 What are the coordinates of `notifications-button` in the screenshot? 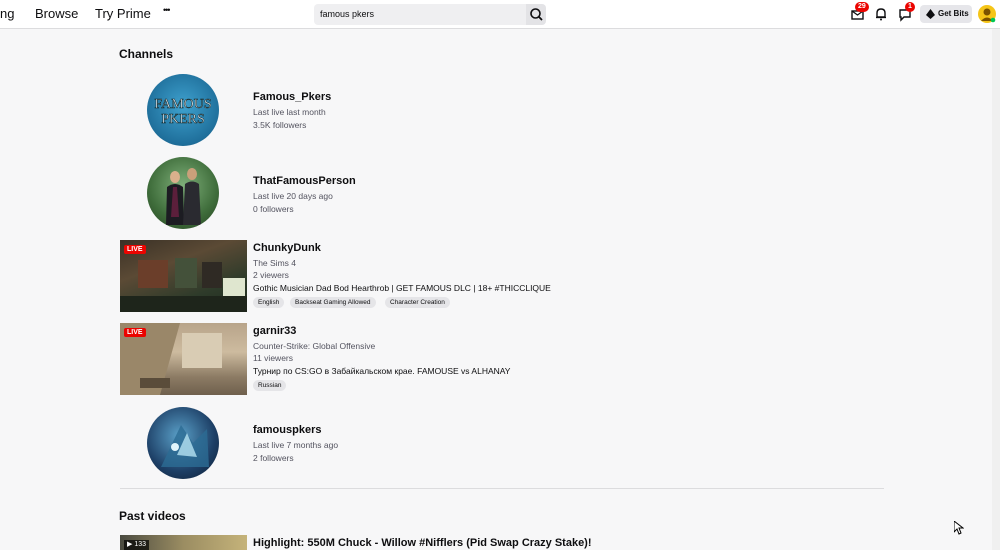 It's located at (881, 14).